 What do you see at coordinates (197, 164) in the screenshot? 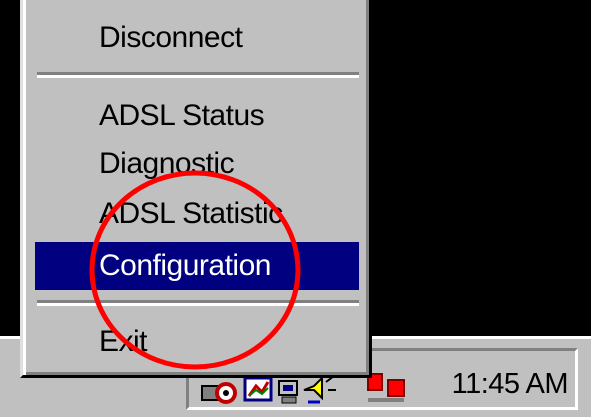
I see `menu-item-diagnostic: Diagnostic` at bounding box center [197, 164].